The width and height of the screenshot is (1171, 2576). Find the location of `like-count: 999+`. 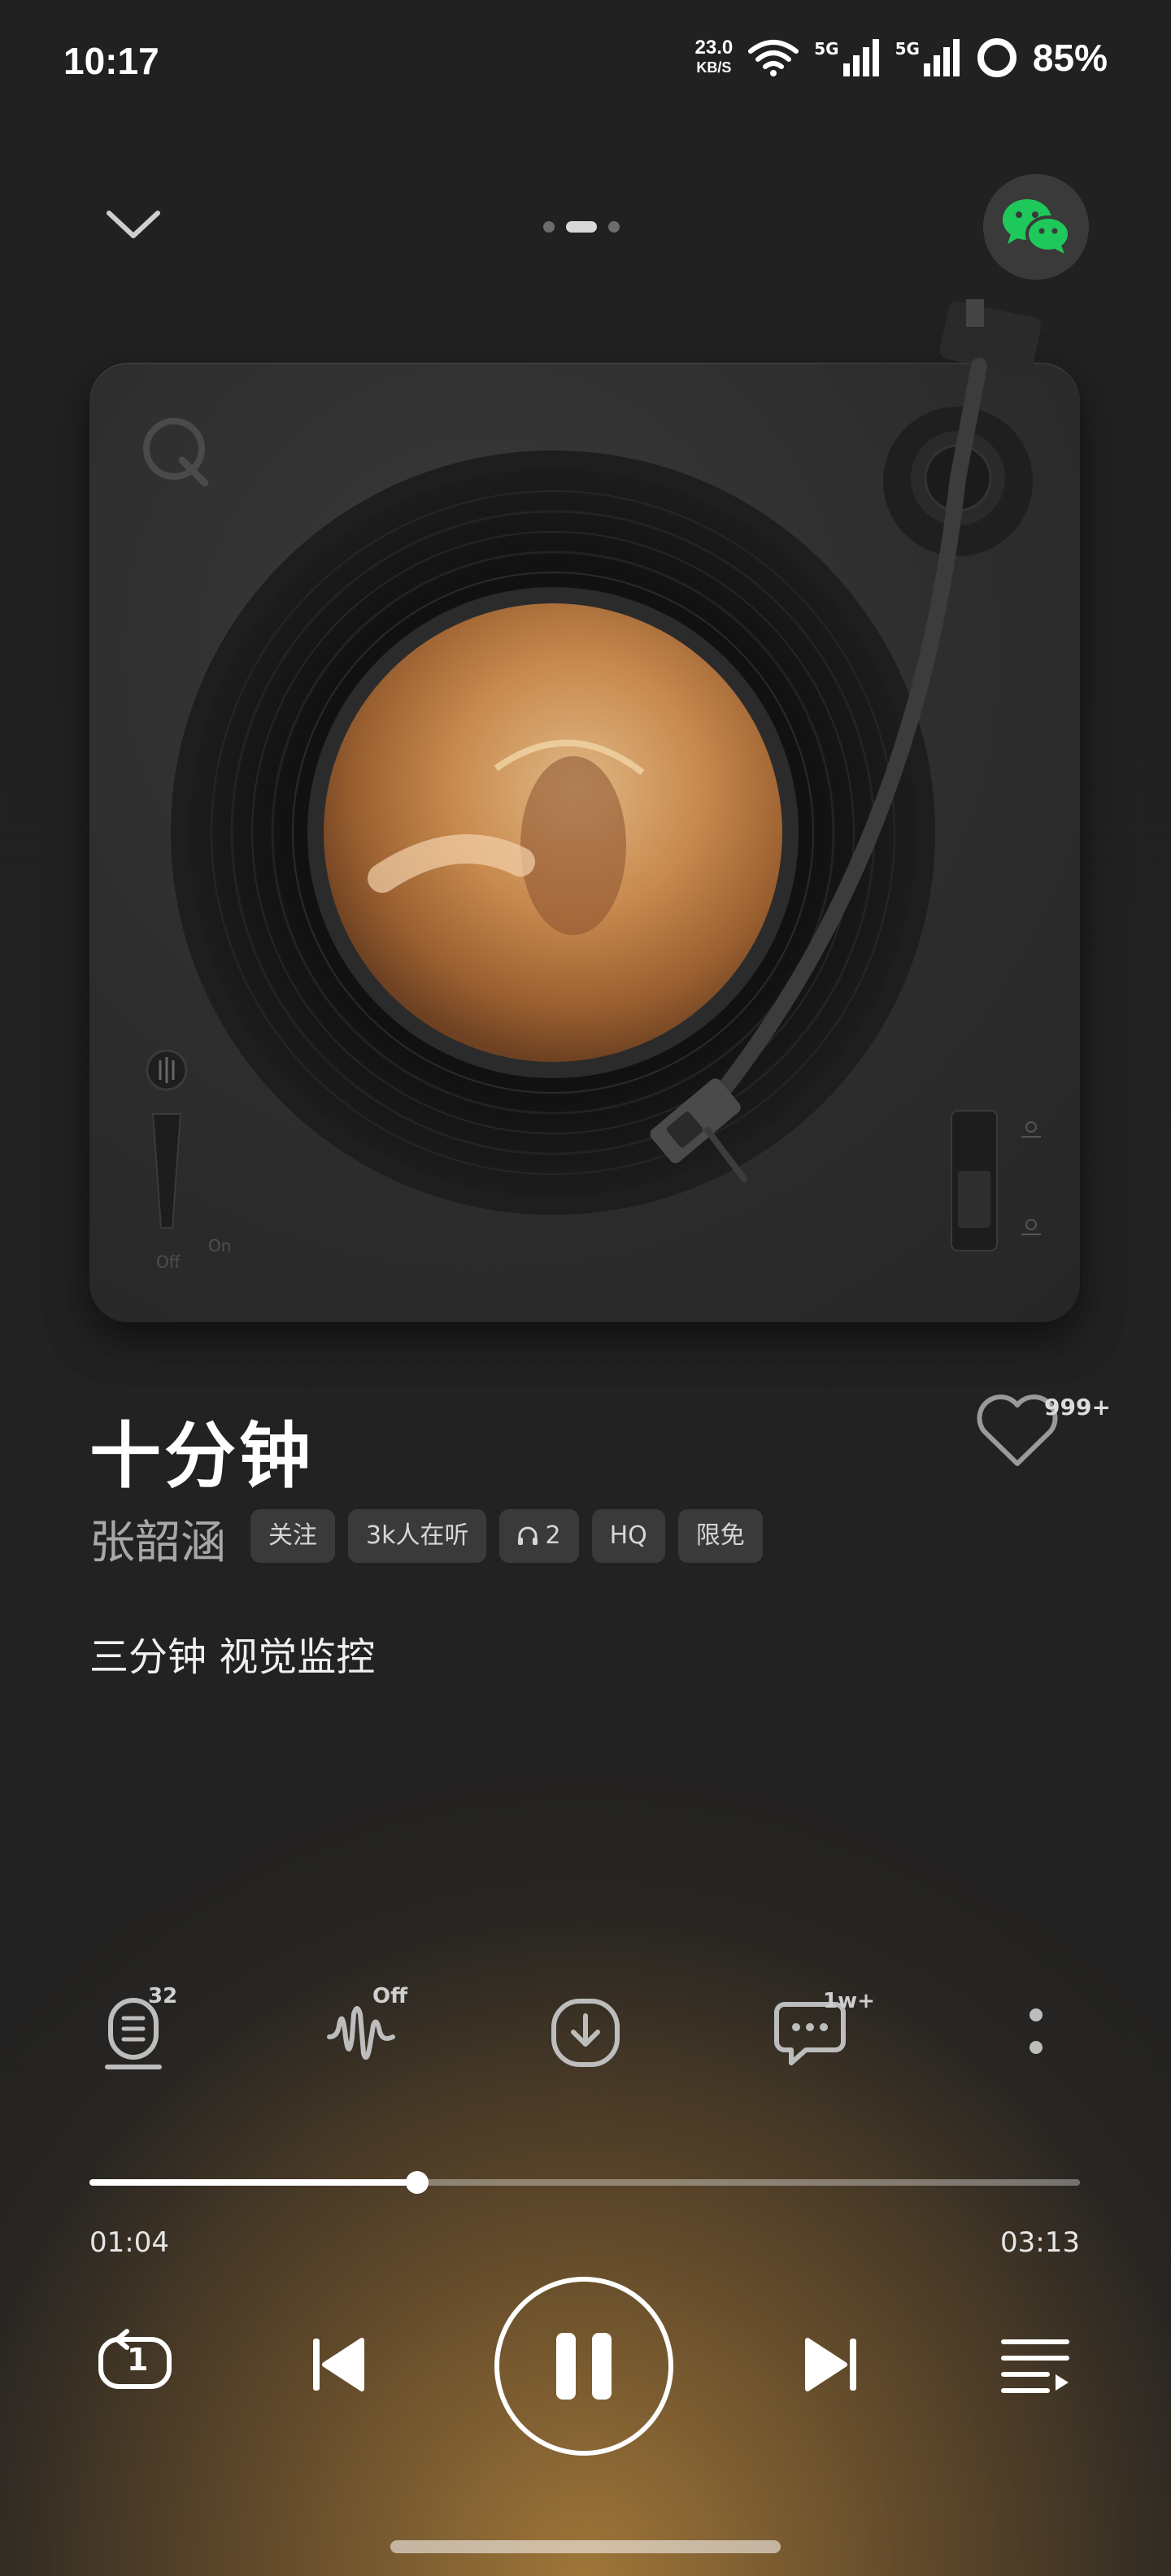

like-count: 999+ is located at coordinates (1077, 1408).